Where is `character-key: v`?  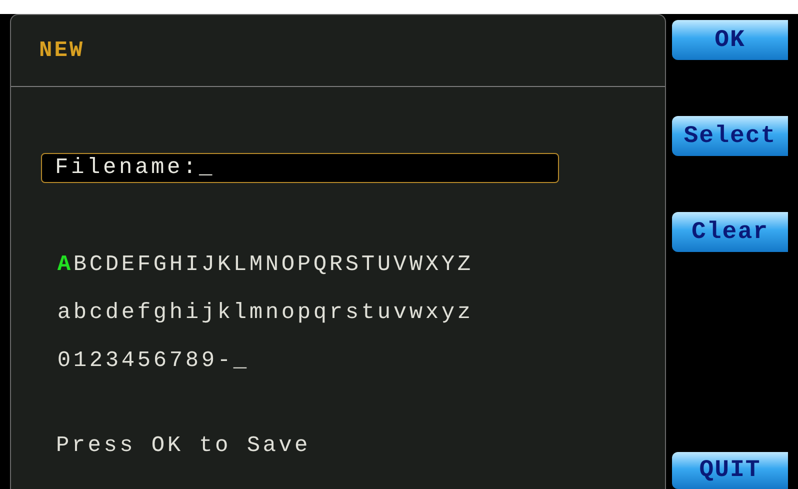
character-key: v is located at coordinates (400, 312).